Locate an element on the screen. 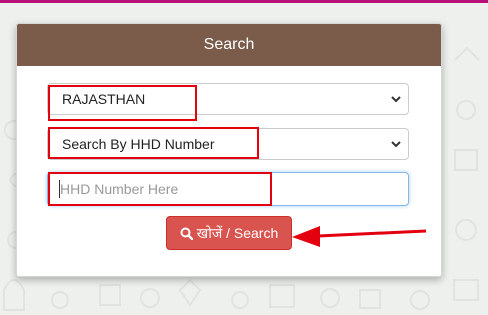 This screenshot has height=315, width=488. search-type-select-value: Search By HHD Number is located at coordinates (138, 144).